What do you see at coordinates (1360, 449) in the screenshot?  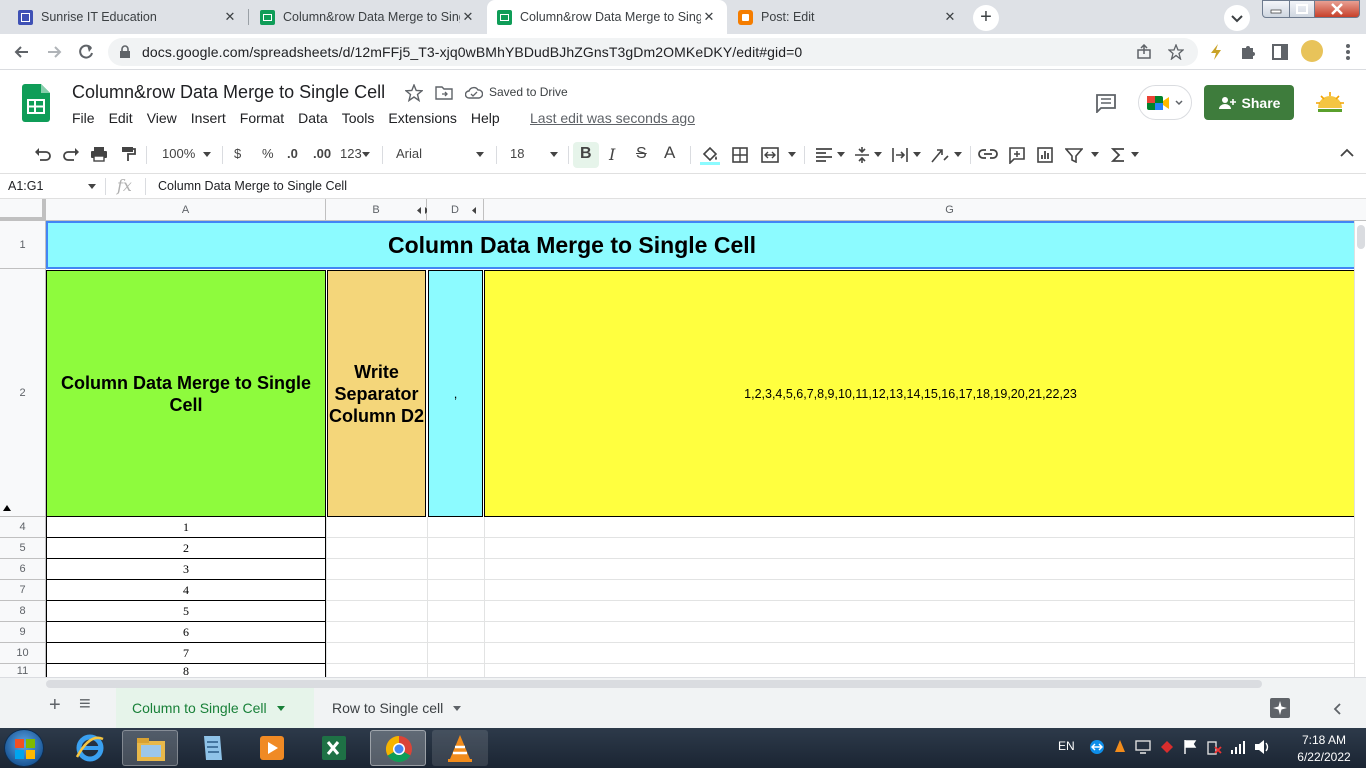 I see `vertical-scrollbar` at bounding box center [1360, 449].